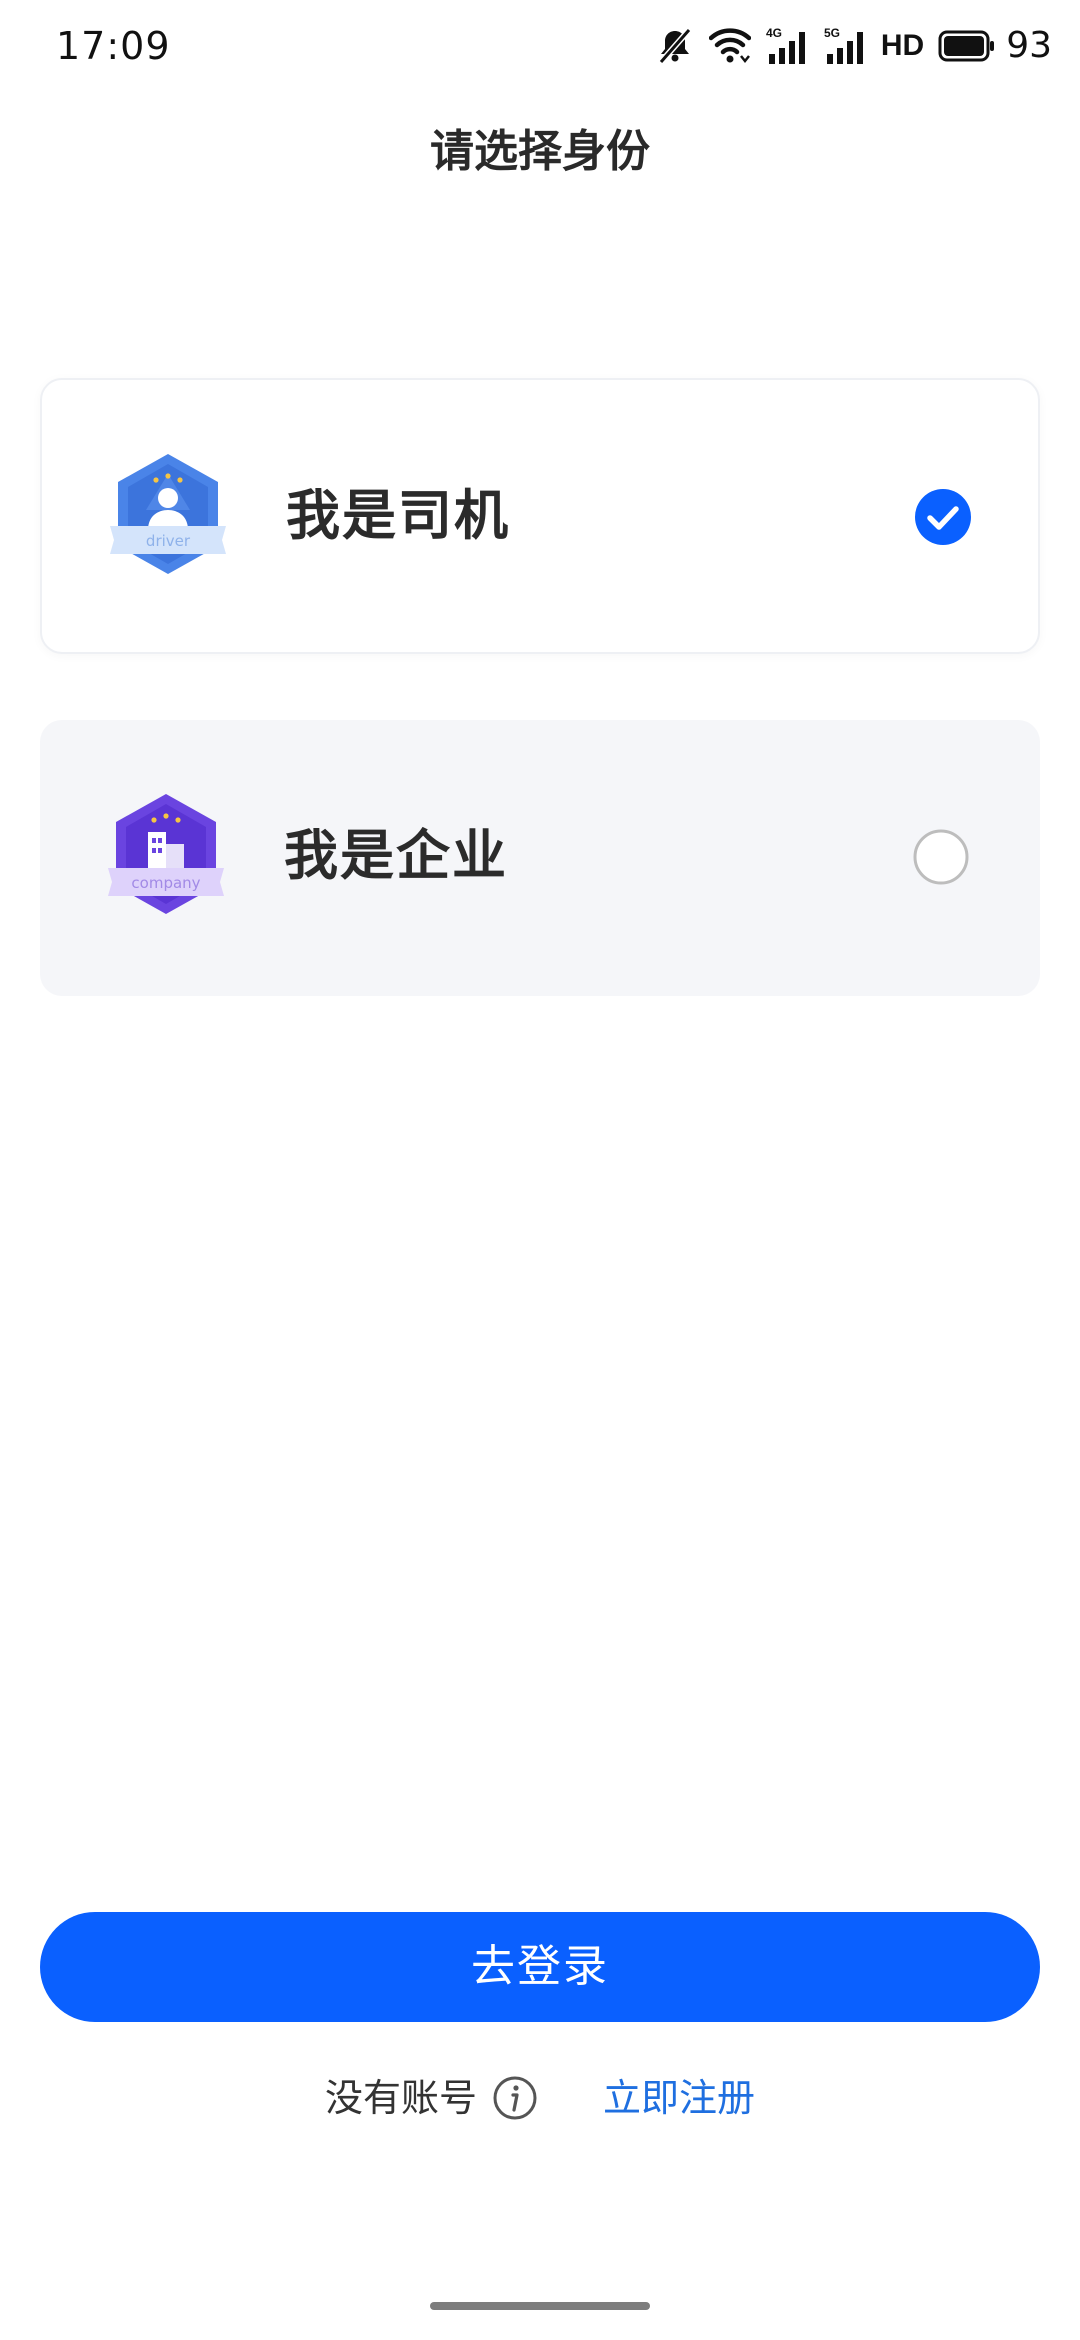 Image resolution: width=1080 pixels, height=2340 pixels. Describe the element at coordinates (515, 2098) in the screenshot. I see `info-icon` at that location.